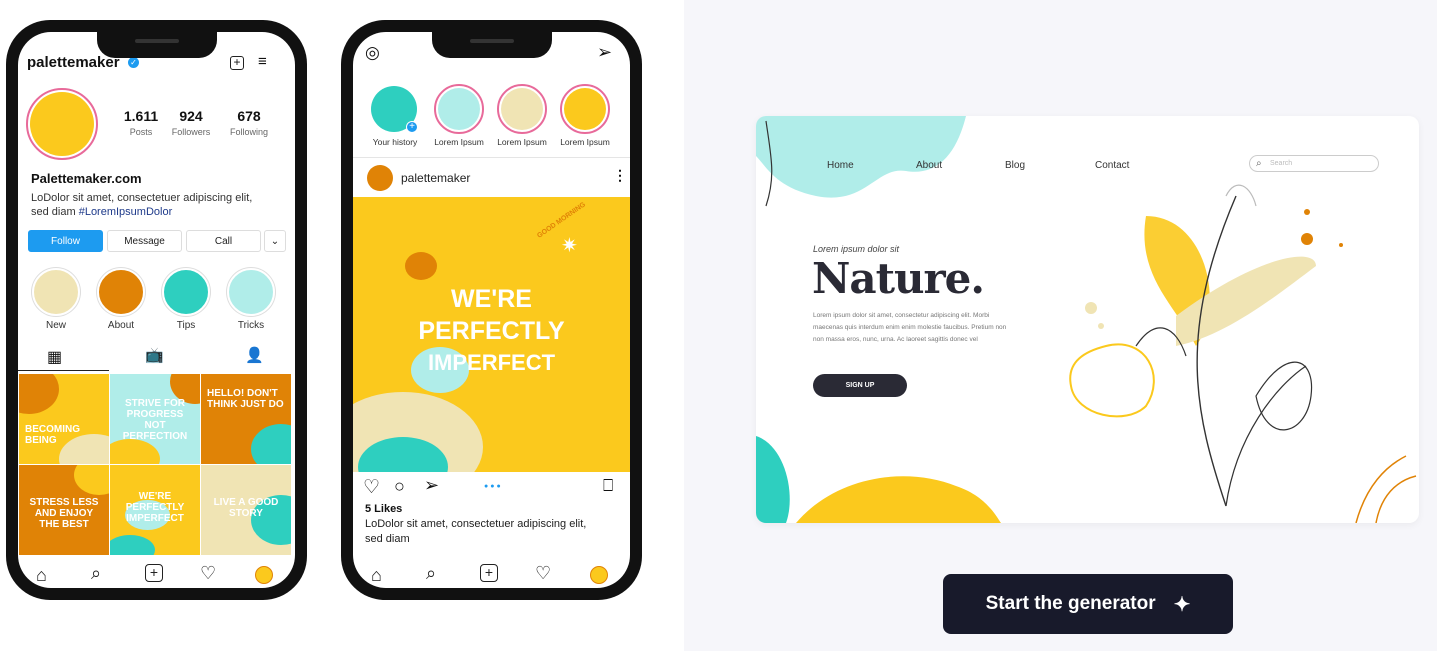 This screenshot has height=651, width=1437. Describe the element at coordinates (491, 157) in the screenshot. I see `divider` at that location.